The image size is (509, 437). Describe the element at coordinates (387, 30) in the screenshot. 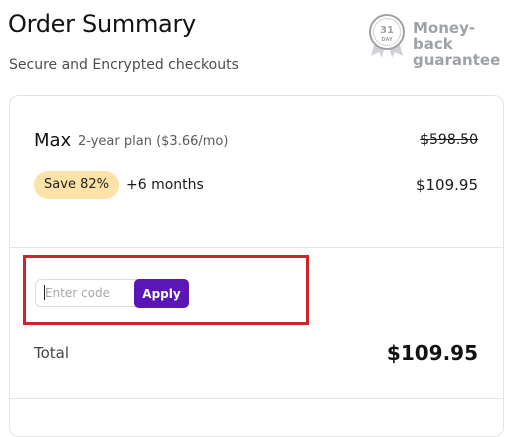

I see `badge-days: 31` at that location.